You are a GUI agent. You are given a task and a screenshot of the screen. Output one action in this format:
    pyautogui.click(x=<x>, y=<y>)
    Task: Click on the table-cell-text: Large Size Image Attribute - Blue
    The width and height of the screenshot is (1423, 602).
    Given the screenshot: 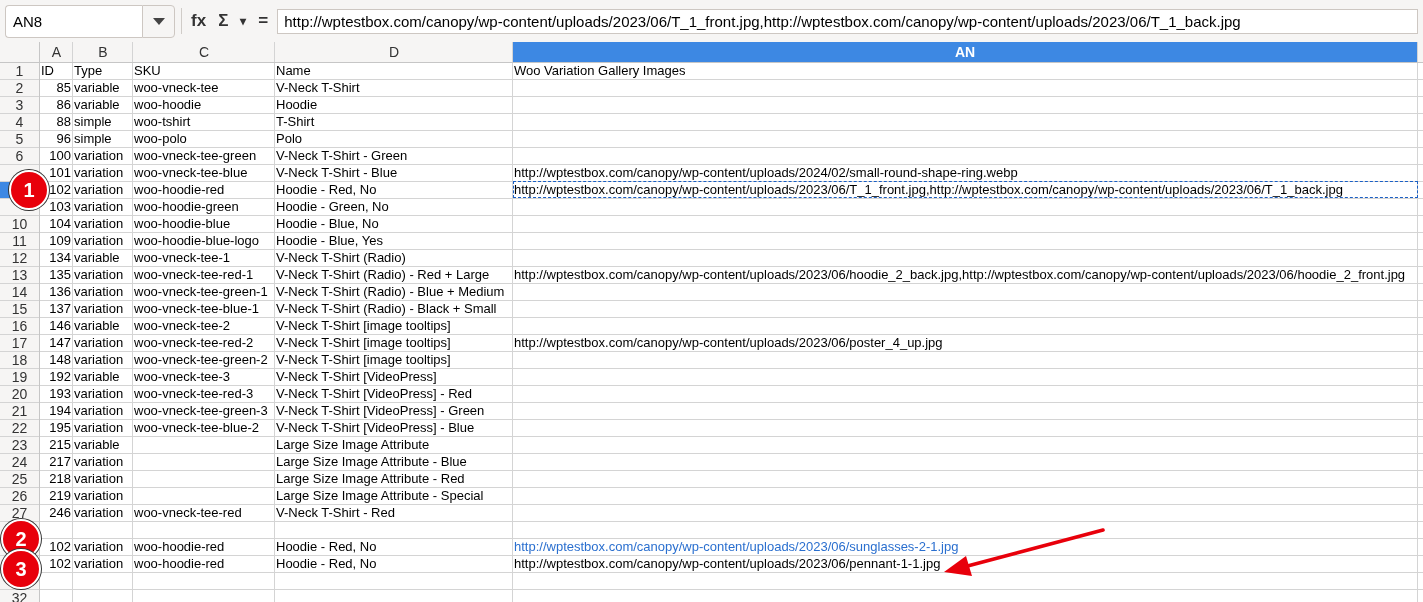 What is the action you would take?
    pyautogui.click(x=371, y=462)
    